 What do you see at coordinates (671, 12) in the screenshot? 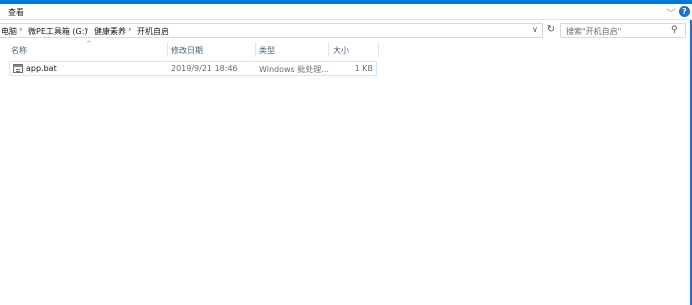
I see `ribbon-collapse-chevron-icon: ﹀` at bounding box center [671, 12].